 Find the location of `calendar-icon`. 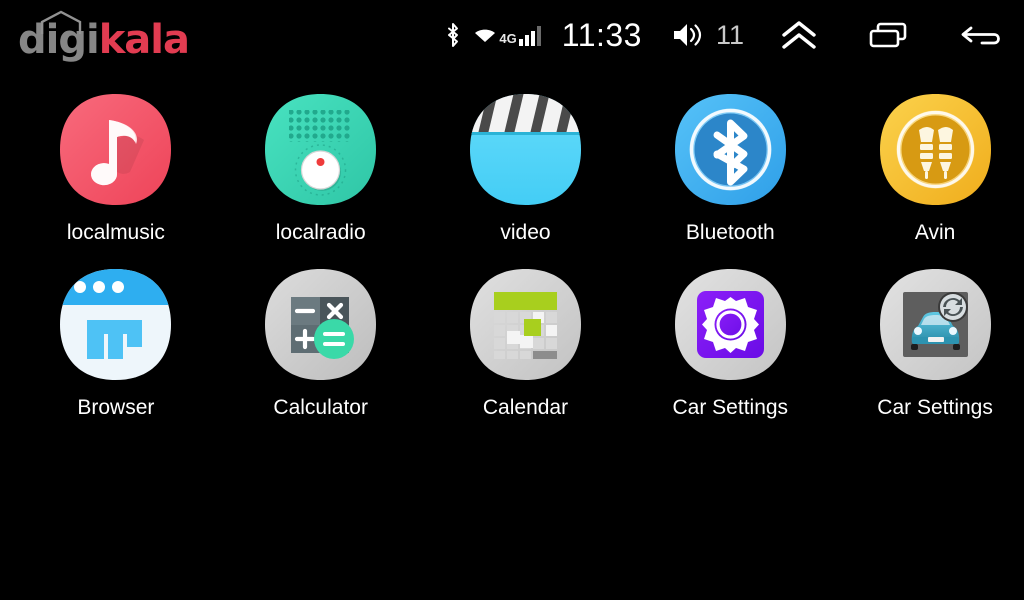

calendar-icon is located at coordinates (525, 324).